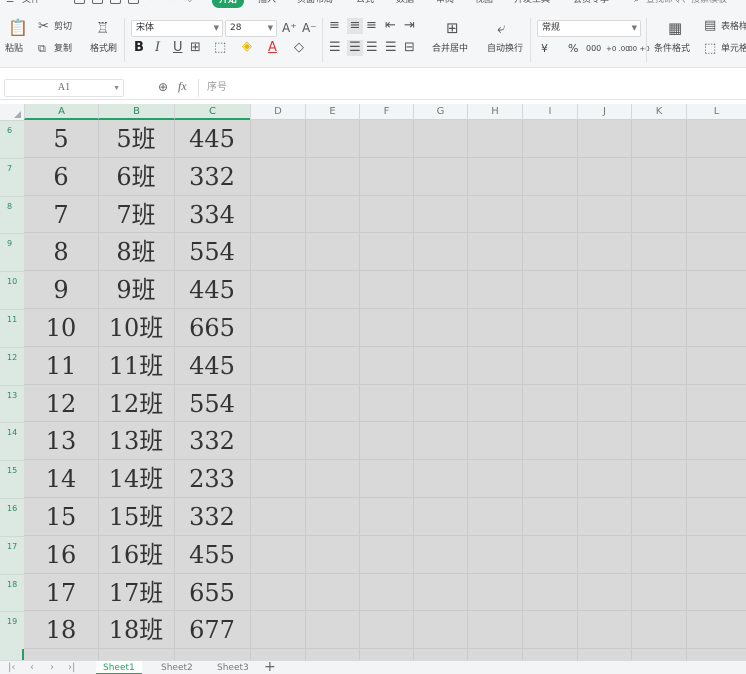  Describe the element at coordinates (63, 49) in the screenshot. I see `copy-button: 复制` at that location.